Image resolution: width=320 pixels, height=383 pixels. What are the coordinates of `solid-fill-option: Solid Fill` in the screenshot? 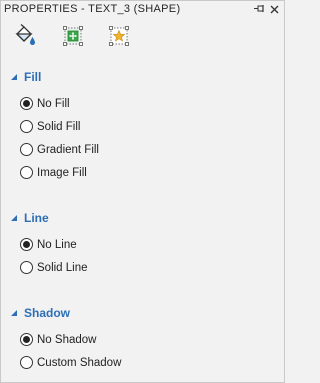 It's located at (142, 126).